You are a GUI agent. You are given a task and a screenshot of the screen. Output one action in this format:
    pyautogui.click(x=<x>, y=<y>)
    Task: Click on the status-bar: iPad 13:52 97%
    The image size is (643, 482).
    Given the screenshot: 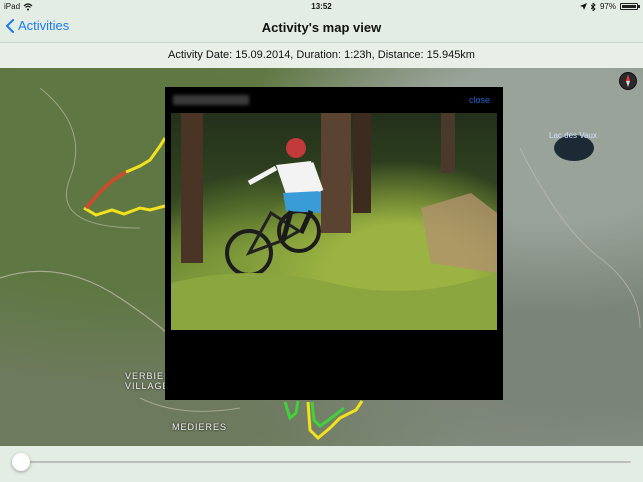 What is the action you would take?
    pyautogui.click(x=321, y=6)
    